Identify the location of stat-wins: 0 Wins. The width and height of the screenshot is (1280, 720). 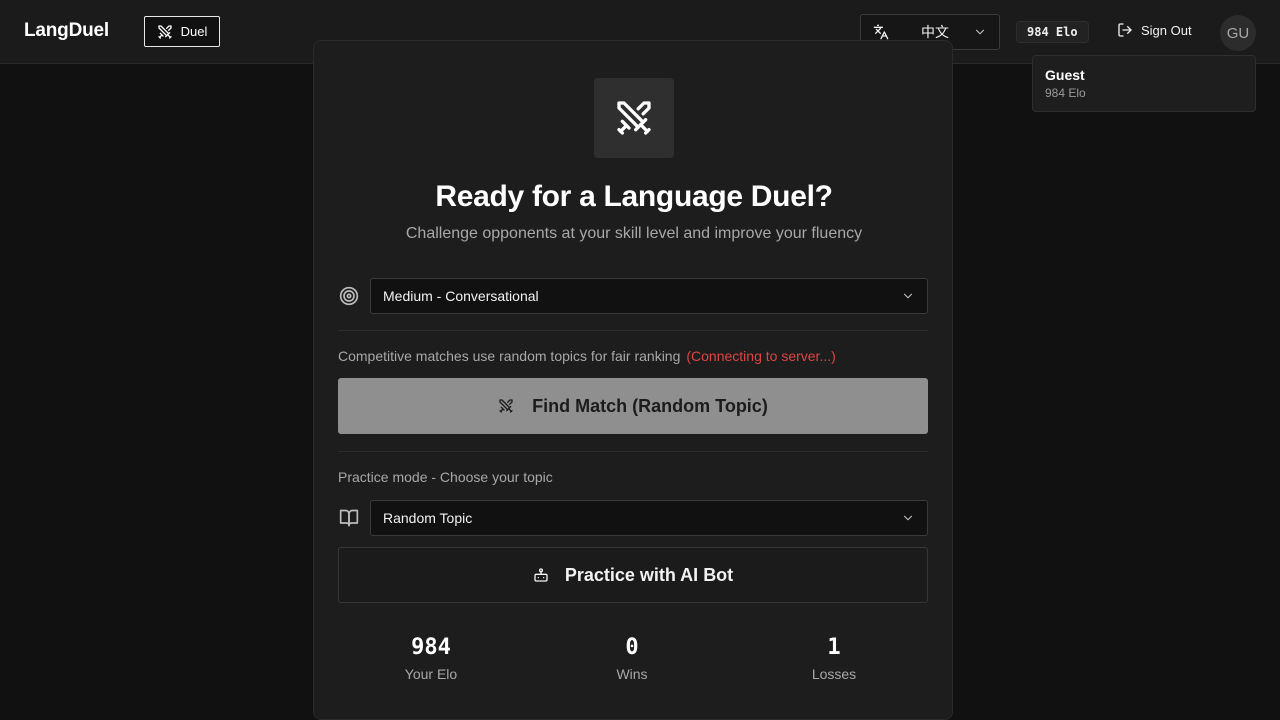
(632, 658).